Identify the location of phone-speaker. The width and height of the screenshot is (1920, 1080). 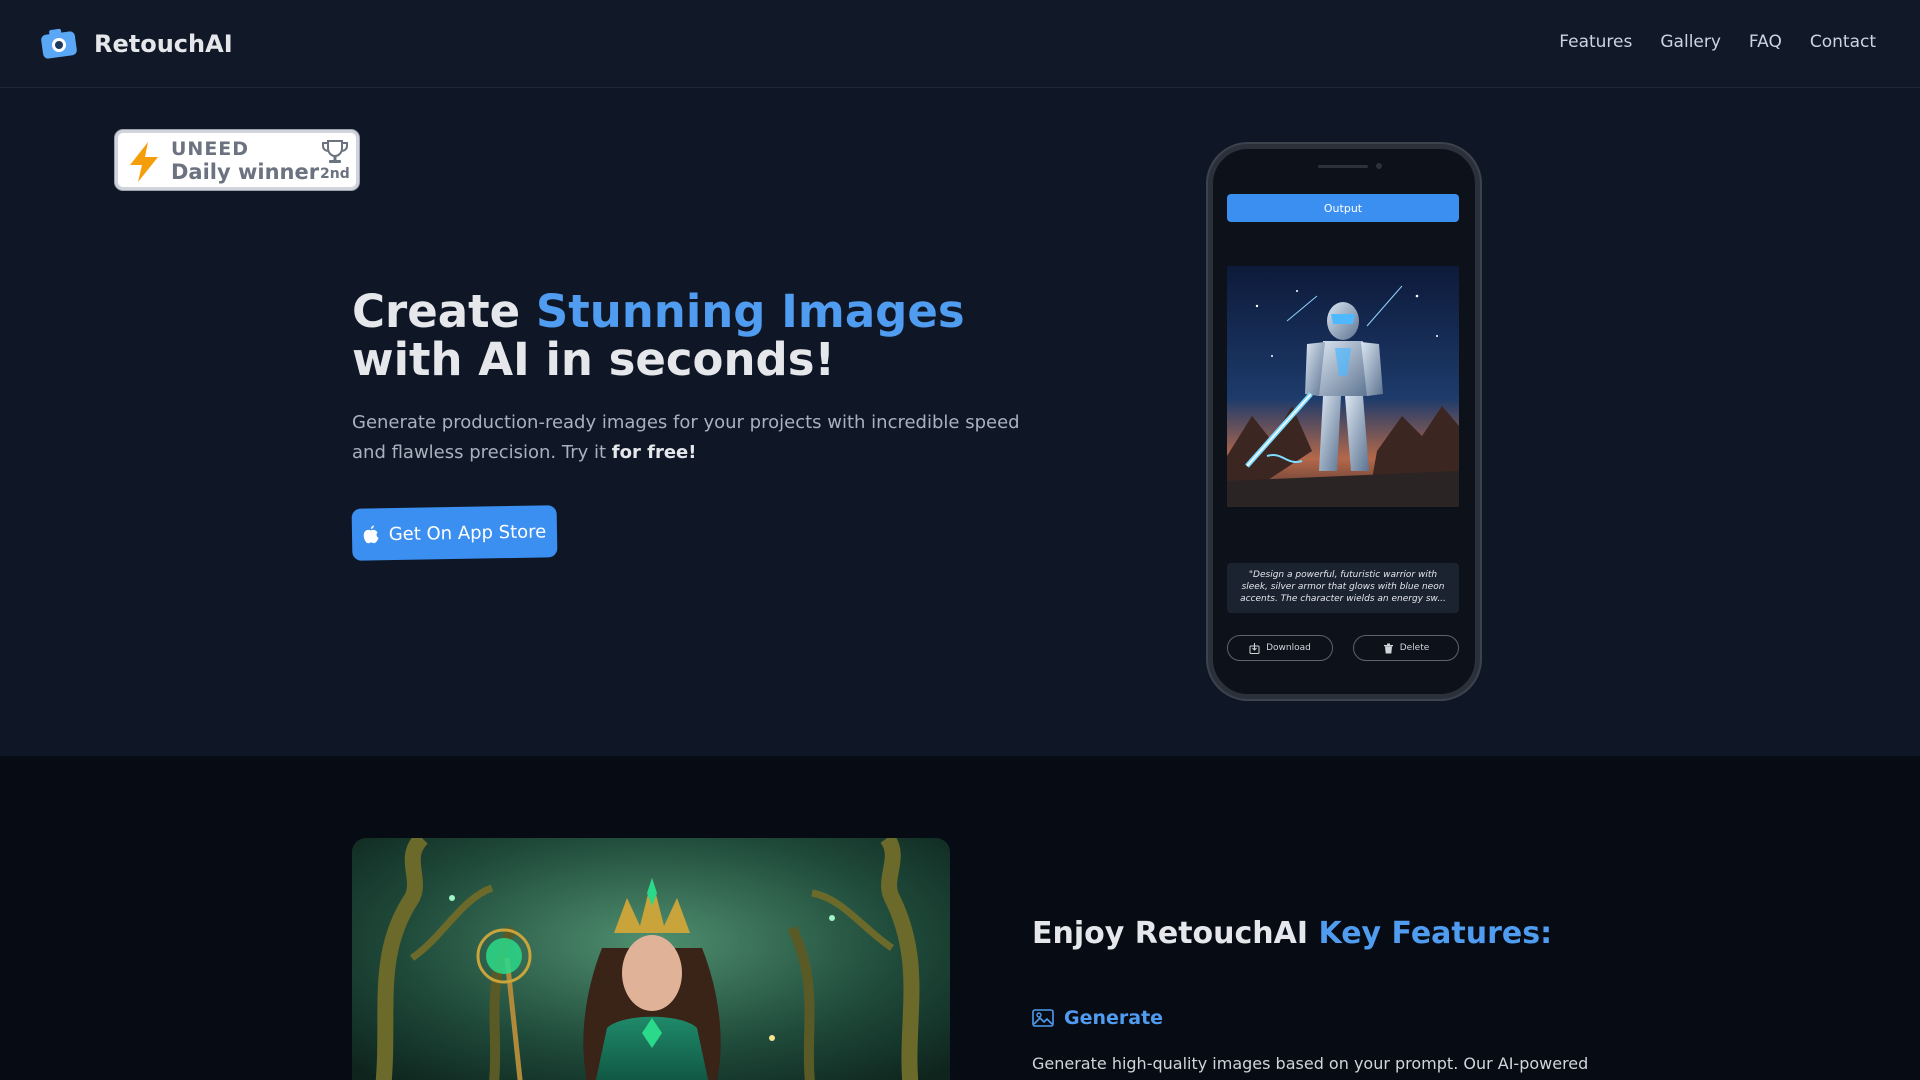
(1343, 166).